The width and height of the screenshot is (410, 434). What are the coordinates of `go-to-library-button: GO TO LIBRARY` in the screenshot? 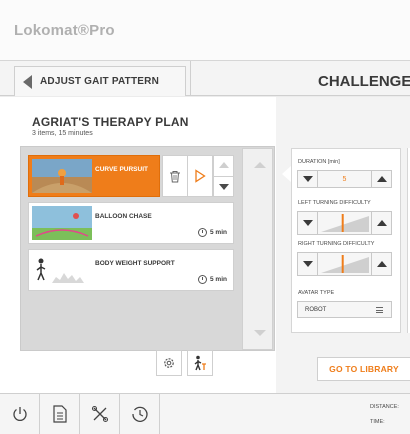 It's located at (363, 369).